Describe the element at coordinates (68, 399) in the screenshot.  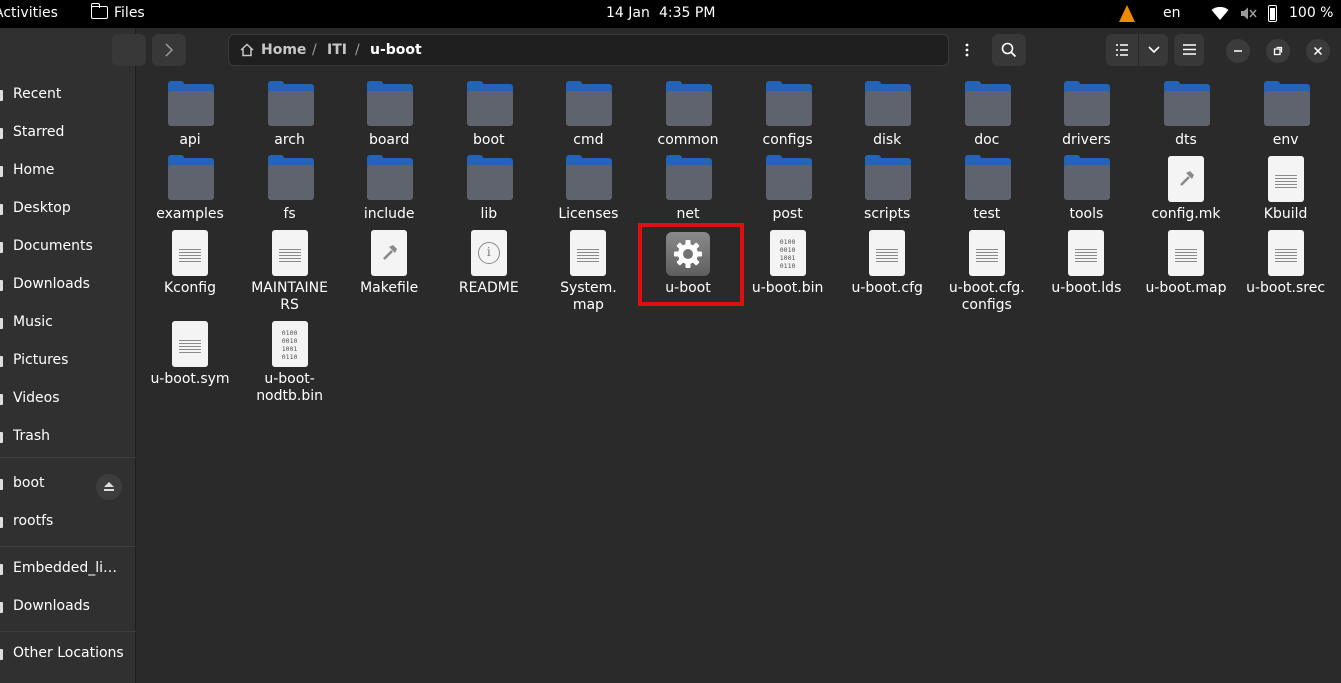
I see `sidebar-item-videos: Videos` at that location.